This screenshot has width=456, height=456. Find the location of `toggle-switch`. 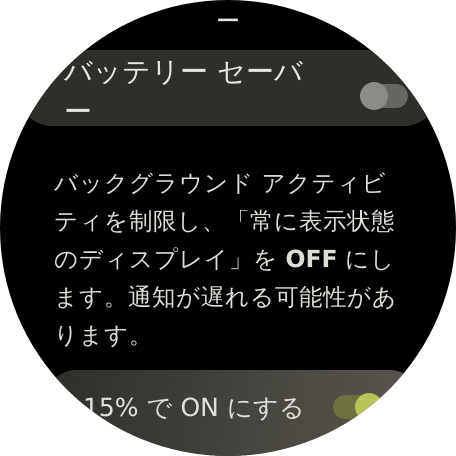

toggle-switch is located at coordinates (385, 96).